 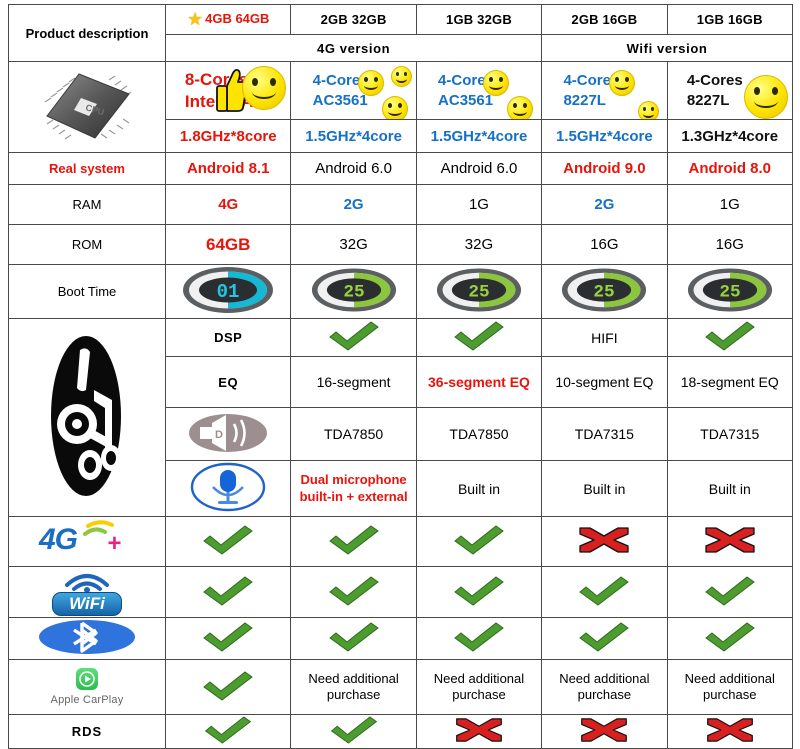 I want to click on smiley-group-col2, so click(x=384, y=92).